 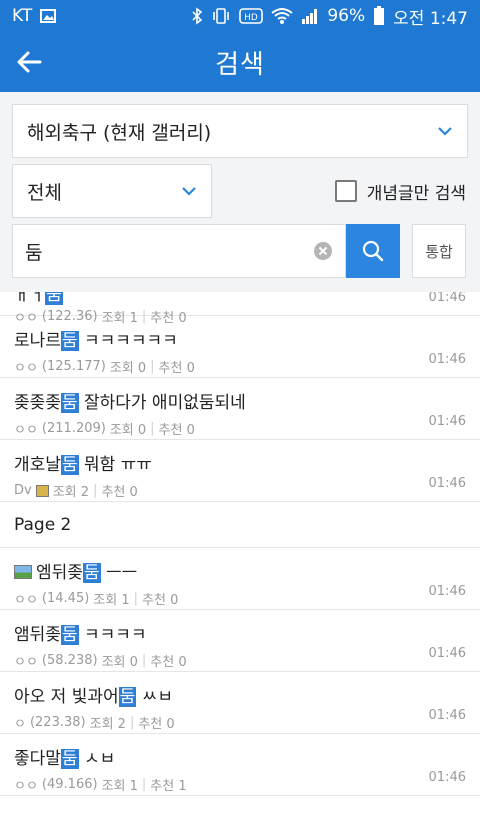 I want to click on result-meta: ㅇ (223.38) 조회 2 | 추천 0, so click(x=94, y=723).